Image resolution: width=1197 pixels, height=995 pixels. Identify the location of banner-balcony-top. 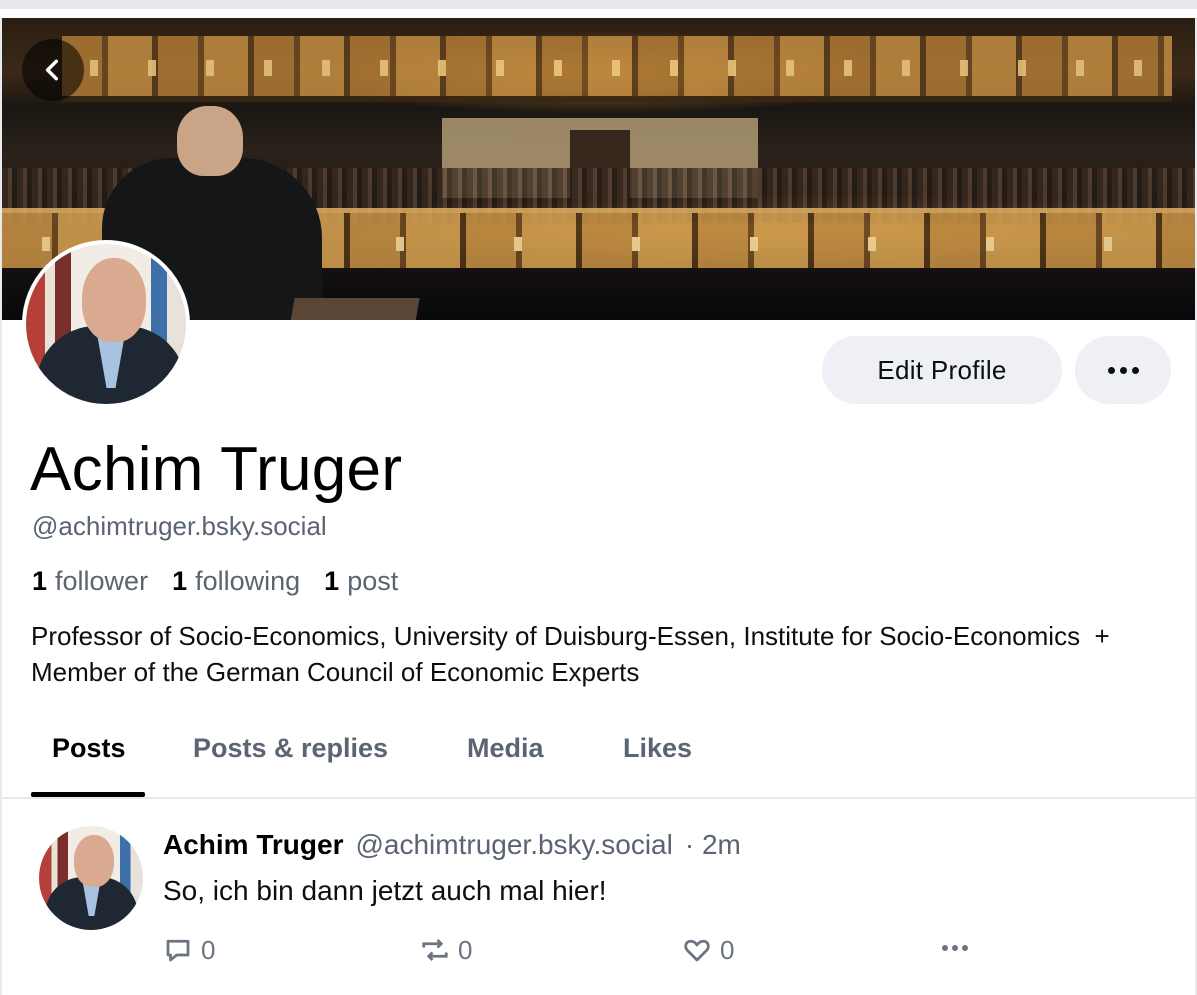
(617, 69).